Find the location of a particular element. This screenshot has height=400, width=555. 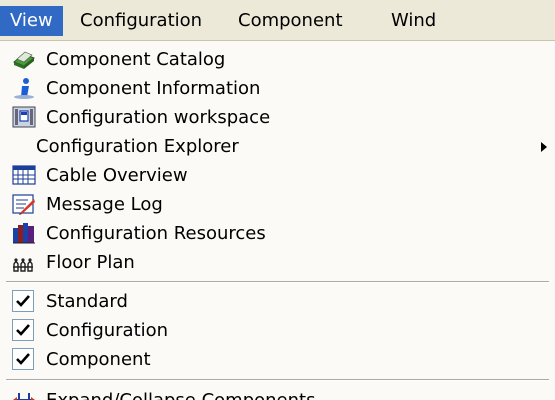

menu-item-component-catalog: Component Catalog is located at coordinates (277, 59).